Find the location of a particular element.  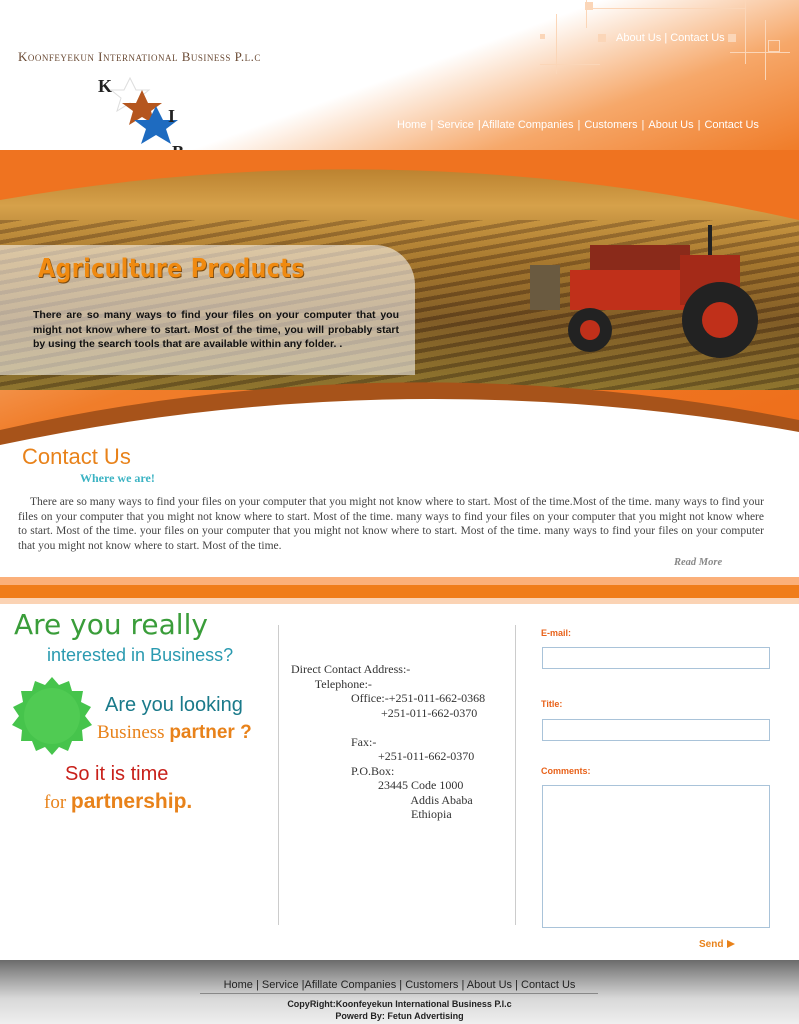

title-label: Title: is located at coordinates (552, 704).